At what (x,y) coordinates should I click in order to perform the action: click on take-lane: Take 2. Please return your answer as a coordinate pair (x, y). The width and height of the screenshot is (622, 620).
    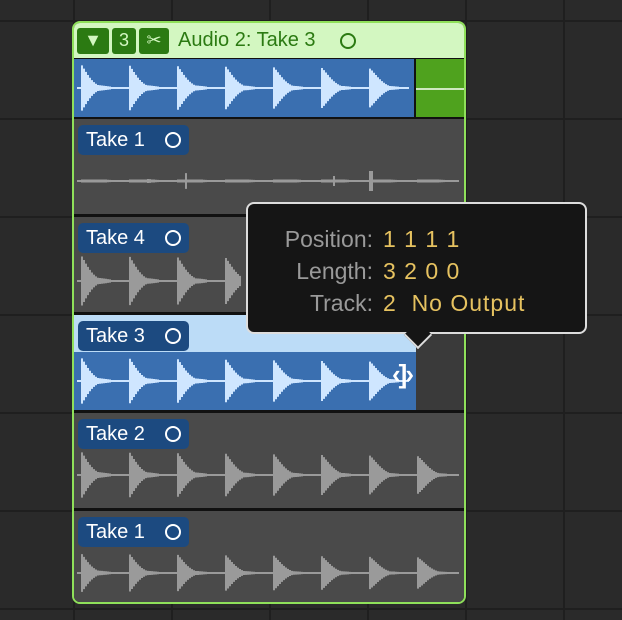
    Looking at the image, I should click on (269, 460).